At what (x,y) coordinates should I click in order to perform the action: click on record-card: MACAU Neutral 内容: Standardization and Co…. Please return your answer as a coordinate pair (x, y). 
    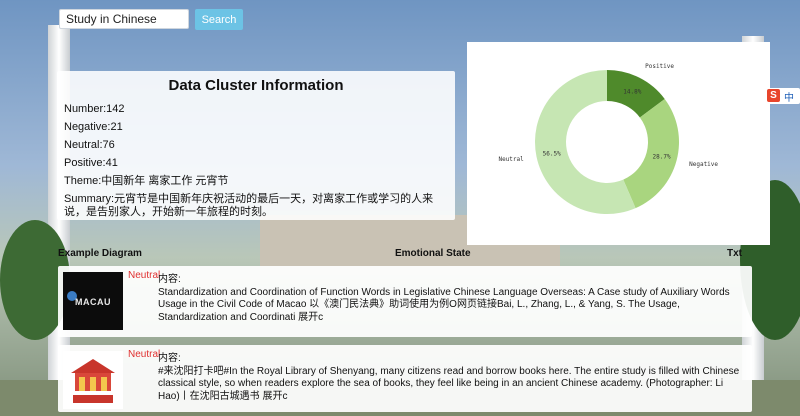
    Looking at the image, I should click on (405, 301).